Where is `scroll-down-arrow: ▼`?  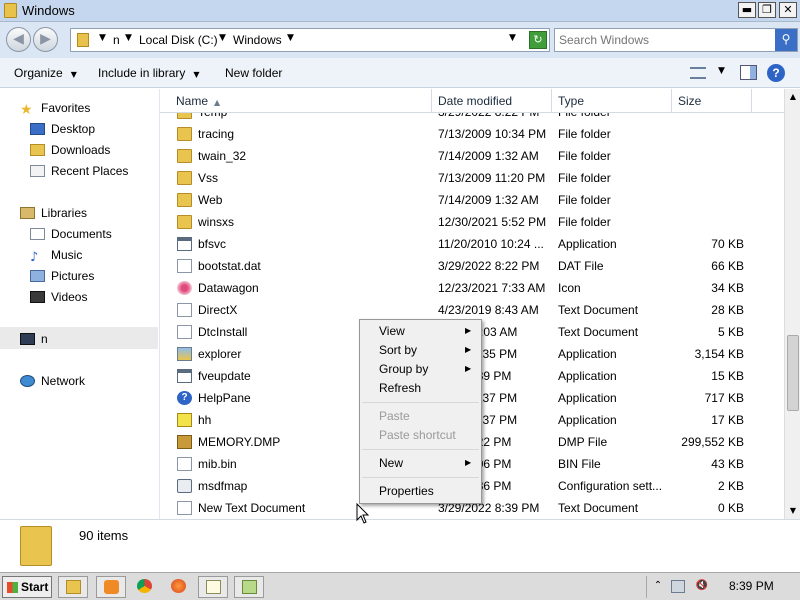 scroll-down-arrow: ▼ is located at coordinates (792, 511).